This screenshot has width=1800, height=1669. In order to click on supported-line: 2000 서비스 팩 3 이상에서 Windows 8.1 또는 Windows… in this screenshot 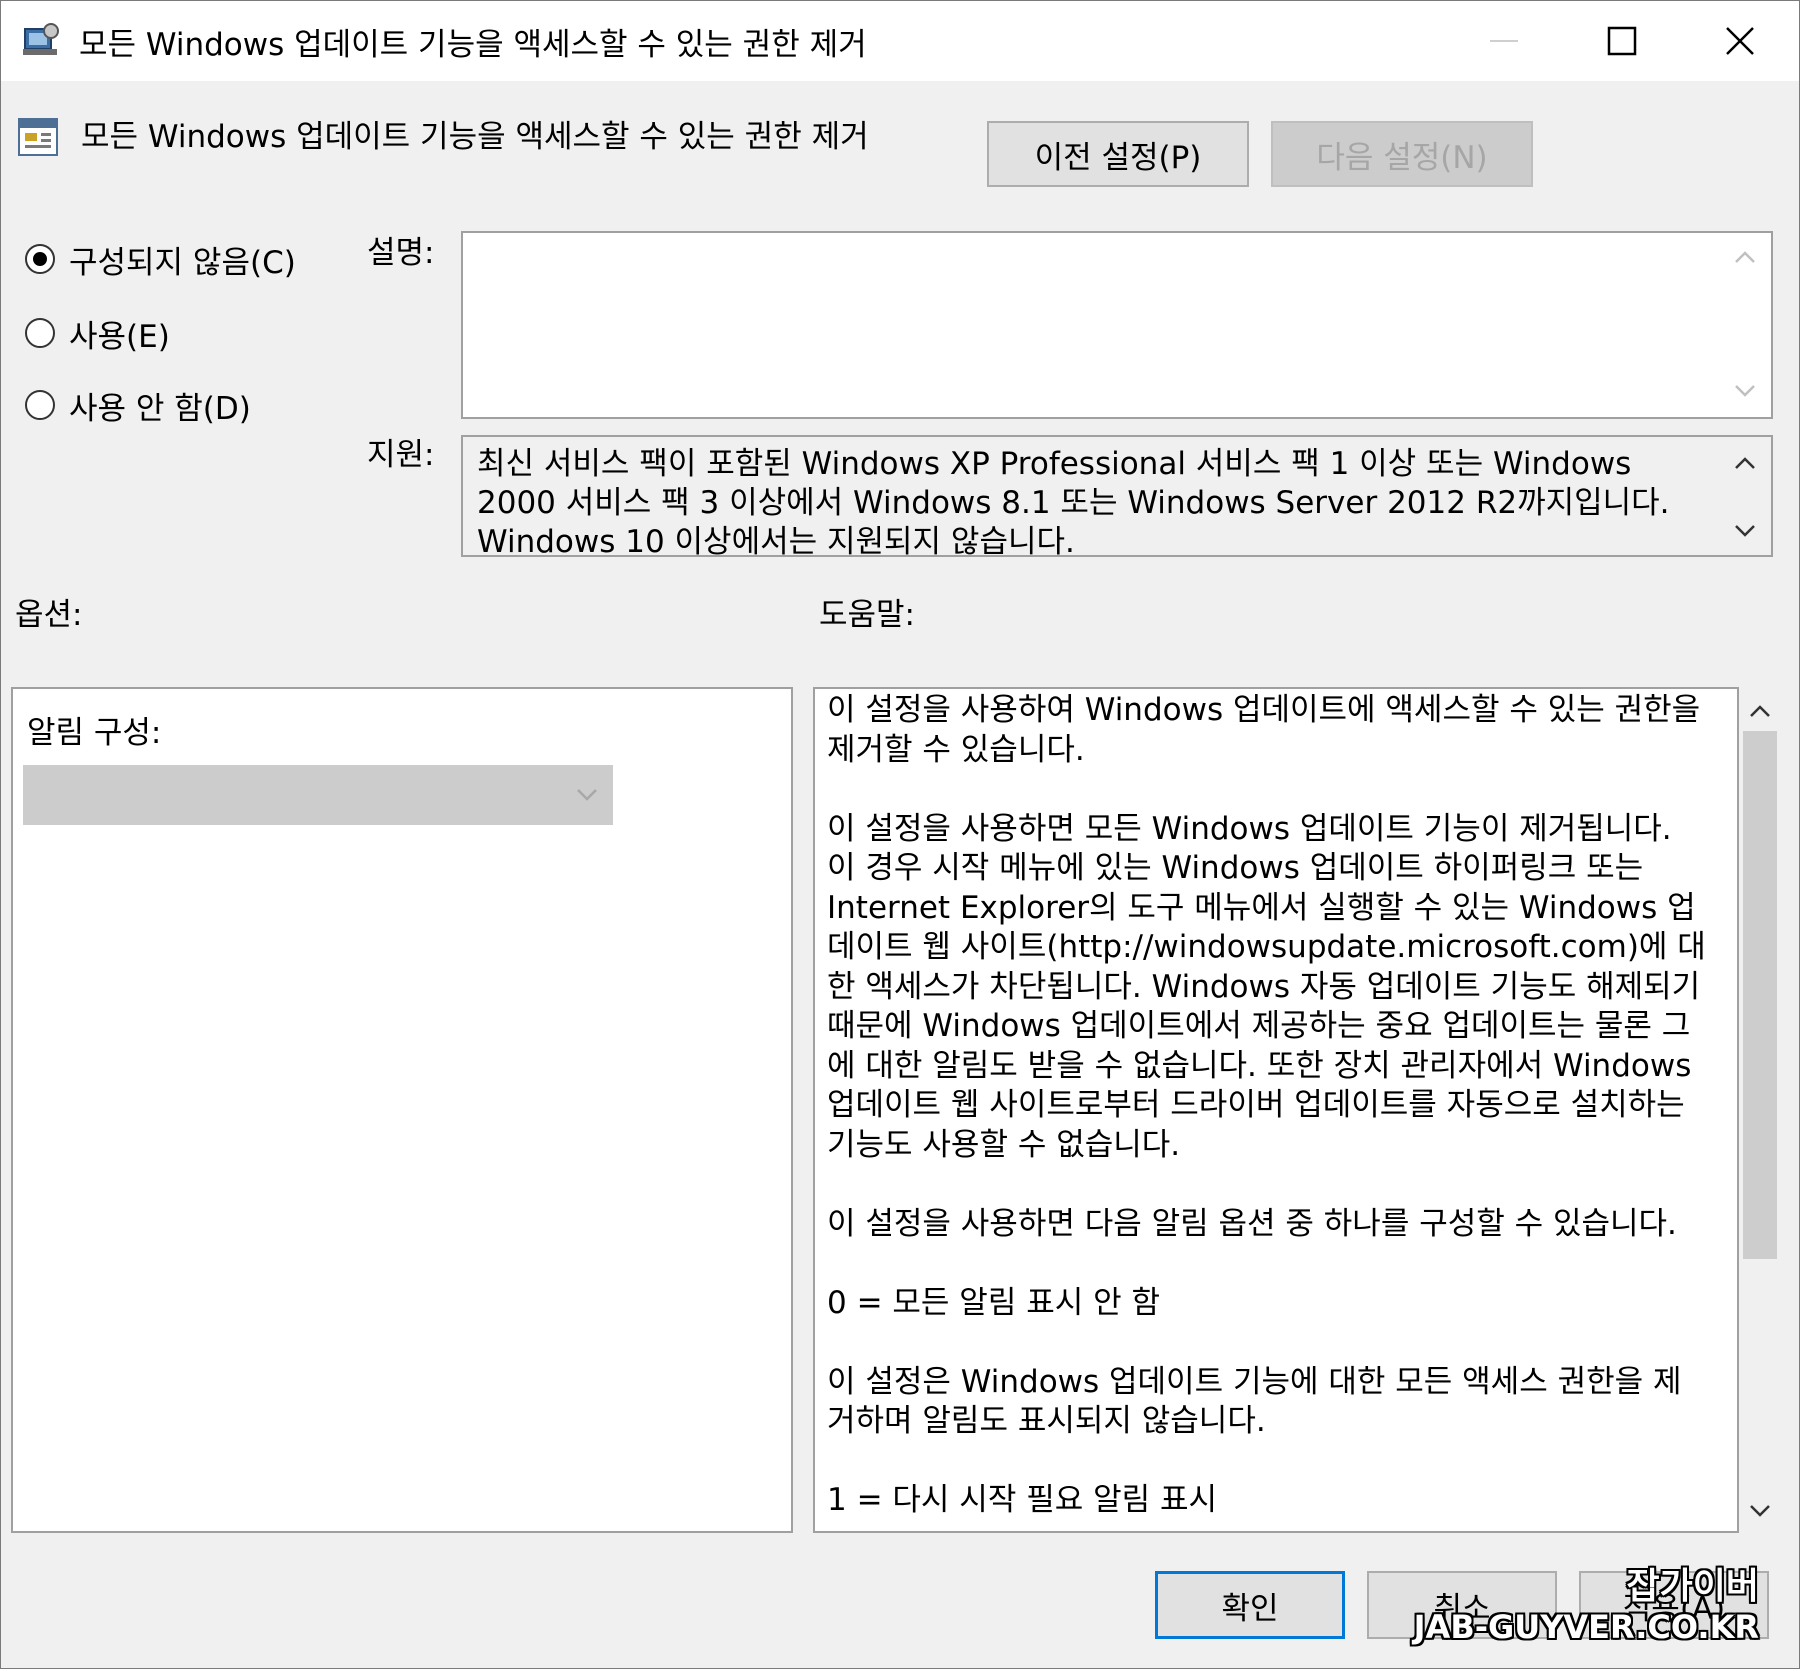, I will do `click(1073, 503)`.